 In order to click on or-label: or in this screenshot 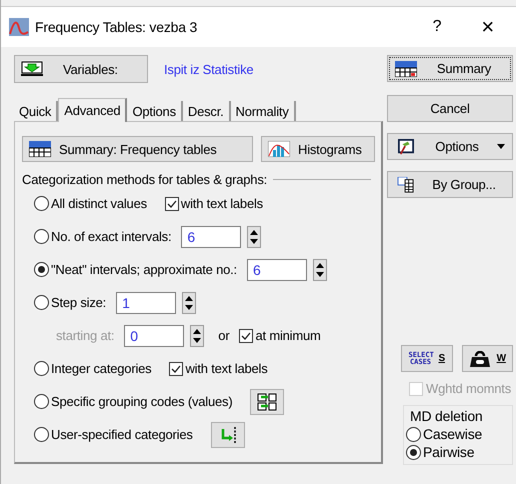, I will do `click(224, 335)`.